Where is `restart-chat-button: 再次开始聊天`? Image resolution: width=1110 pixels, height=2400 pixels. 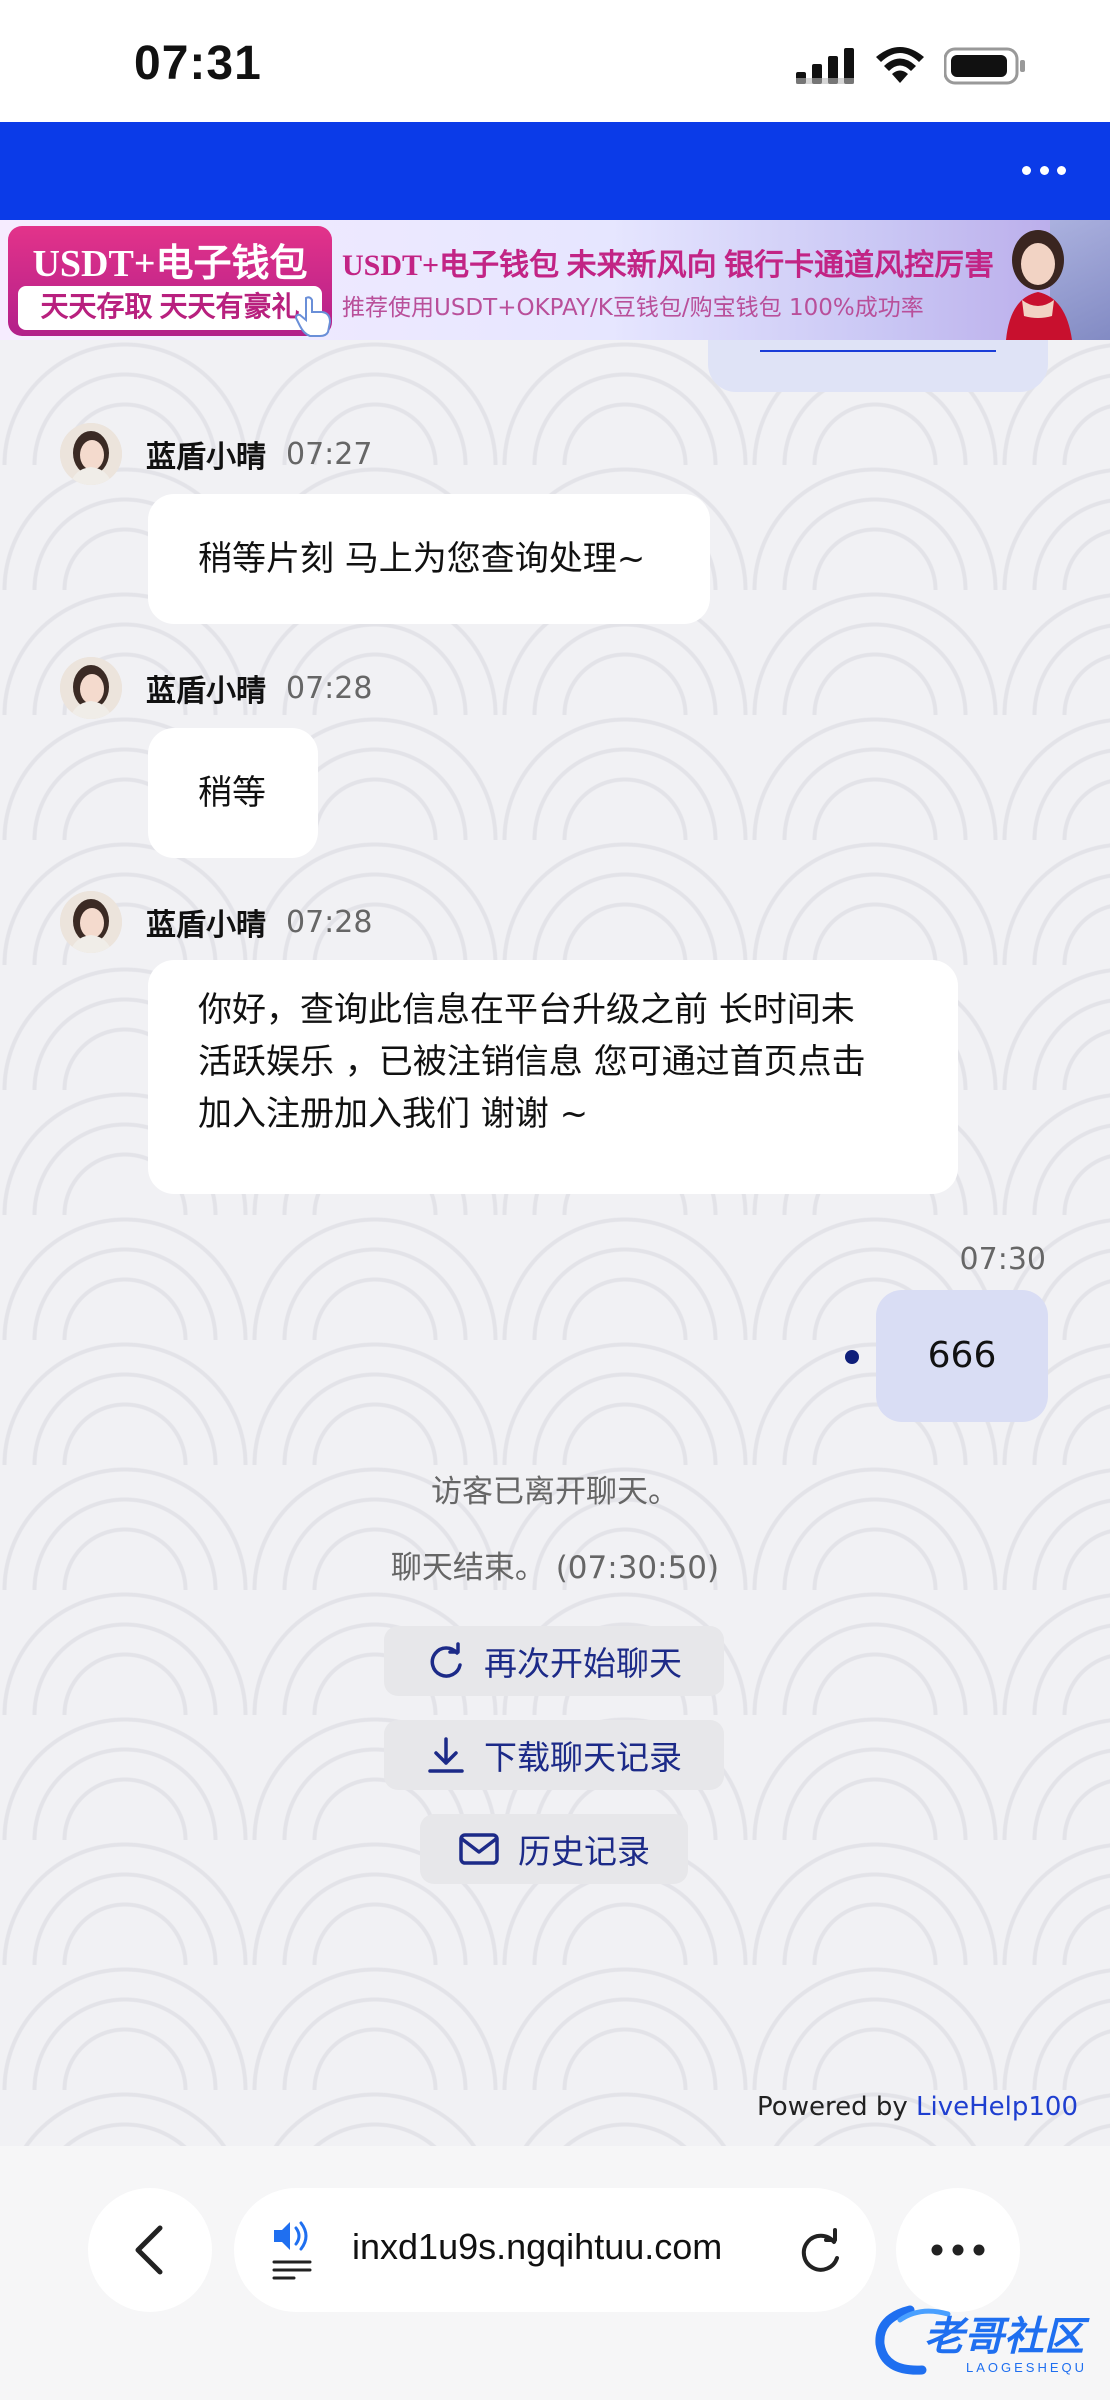
restart-chat-button: 再次开始聊天 is located at coordinates (554, 1661).